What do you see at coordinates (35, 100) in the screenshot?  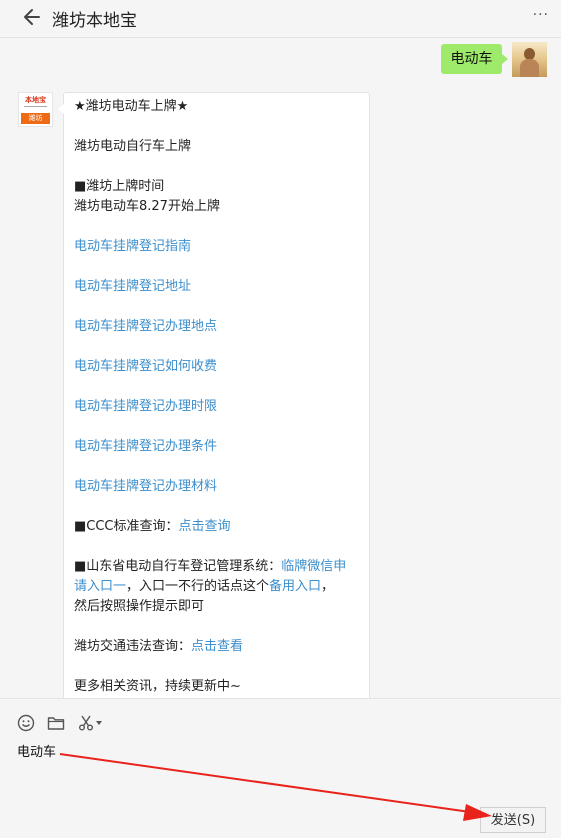 I see `logo-top-text: 本地宝` at bounding box center [35, 100].